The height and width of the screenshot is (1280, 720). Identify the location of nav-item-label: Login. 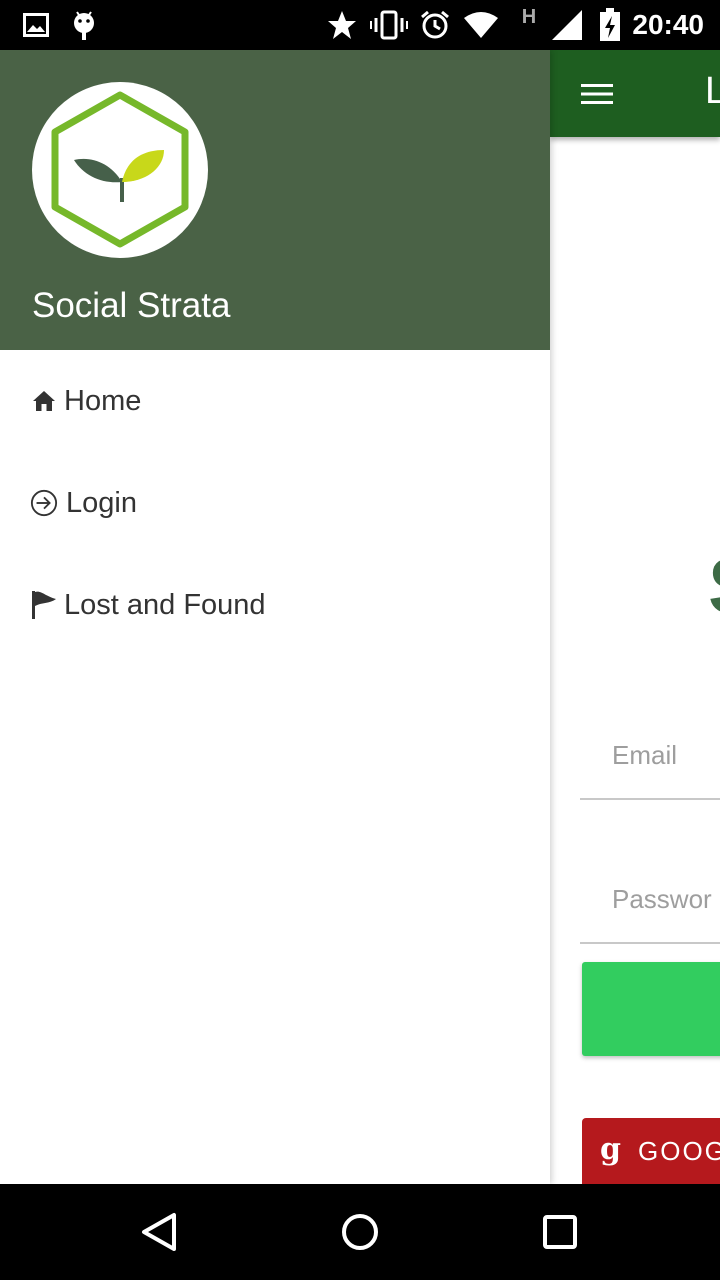
(101, 502).